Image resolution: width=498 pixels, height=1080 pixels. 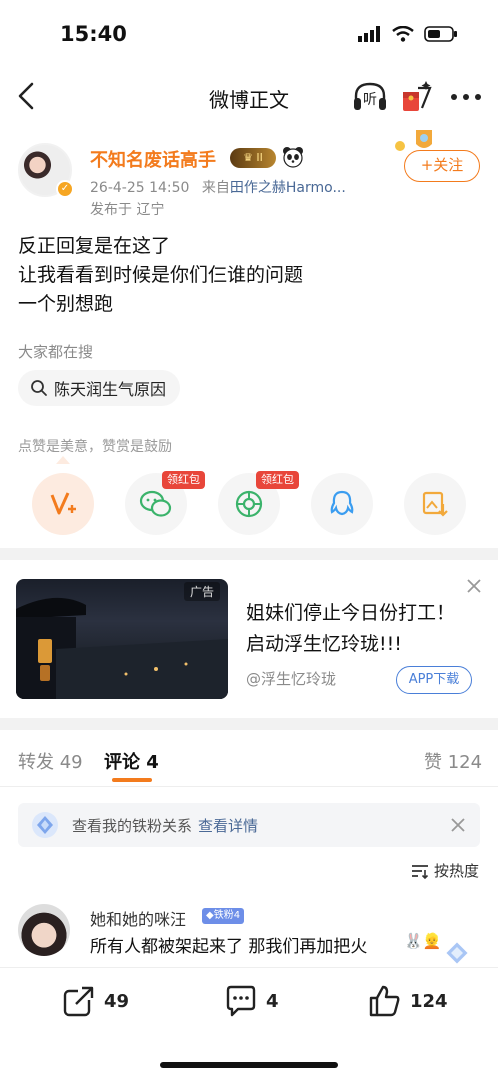 I want to click on comment-button: 4, so click(x=251, y=1001).